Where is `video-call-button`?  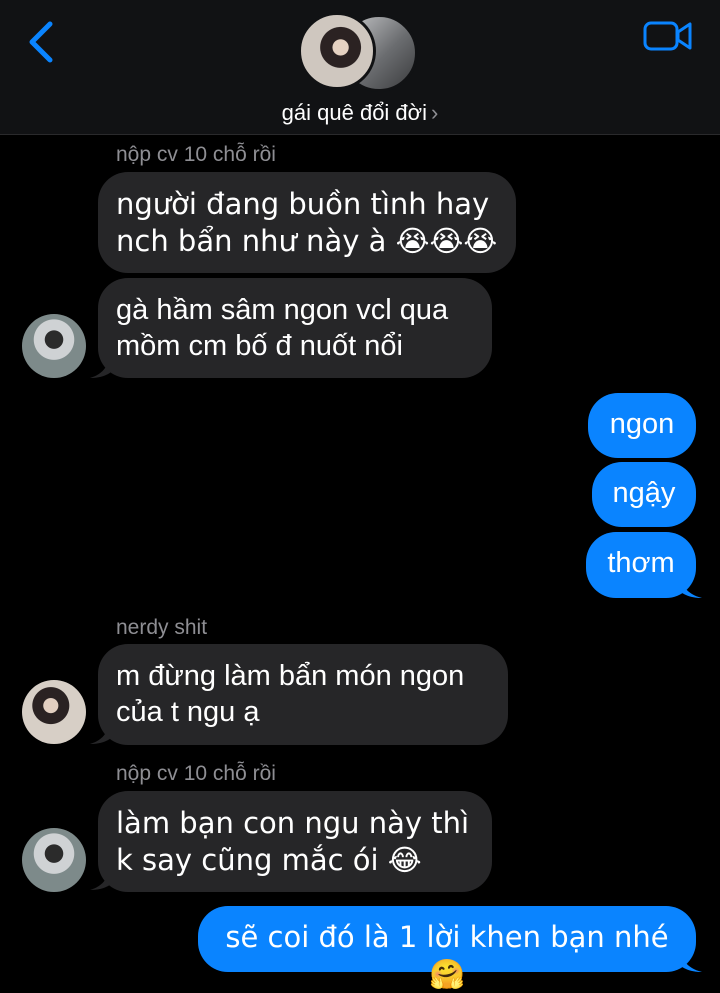
video-call-button is located at coordinates (668, 36).